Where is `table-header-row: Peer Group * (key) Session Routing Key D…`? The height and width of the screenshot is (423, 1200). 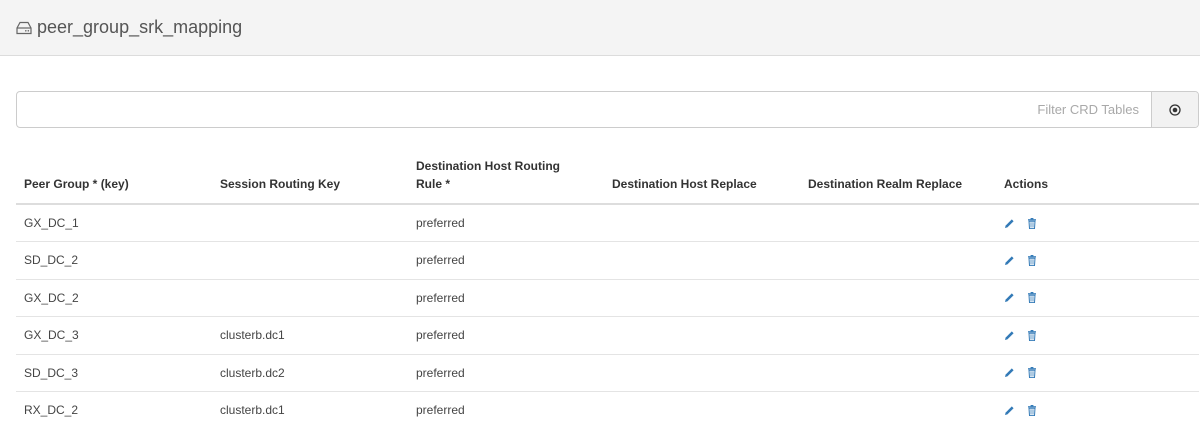 table-header-row: Peer Group * (key) Session Routing Key D… is located at coordinates (607, 176).